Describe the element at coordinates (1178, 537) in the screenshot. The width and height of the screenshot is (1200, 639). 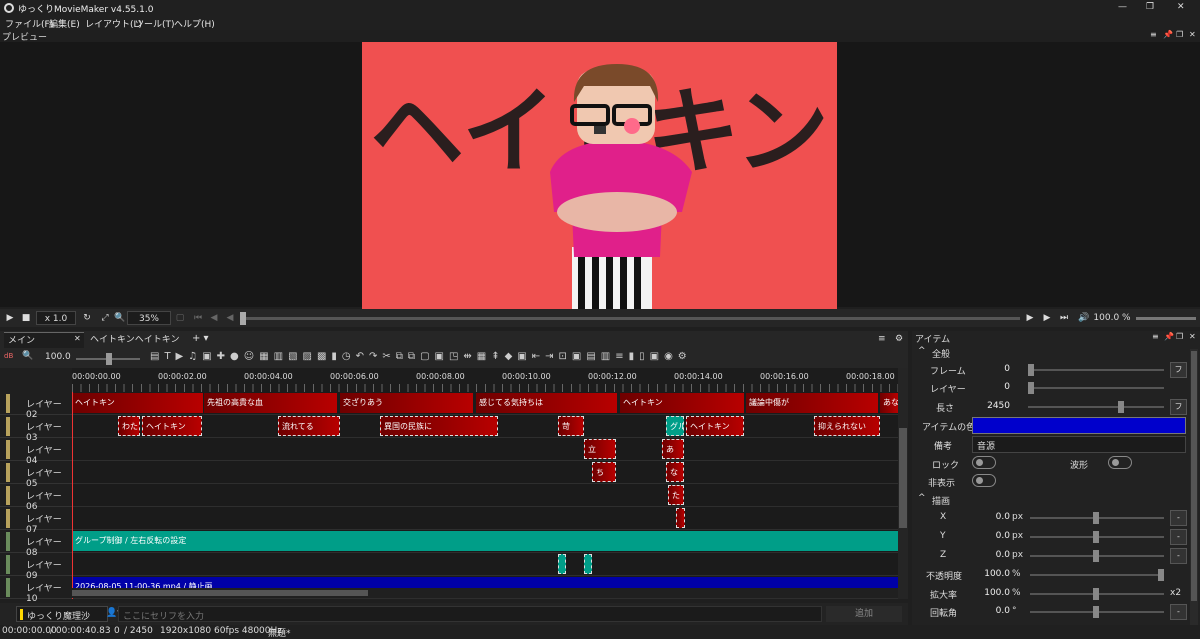
I see `y-minus-button: -` at that location.